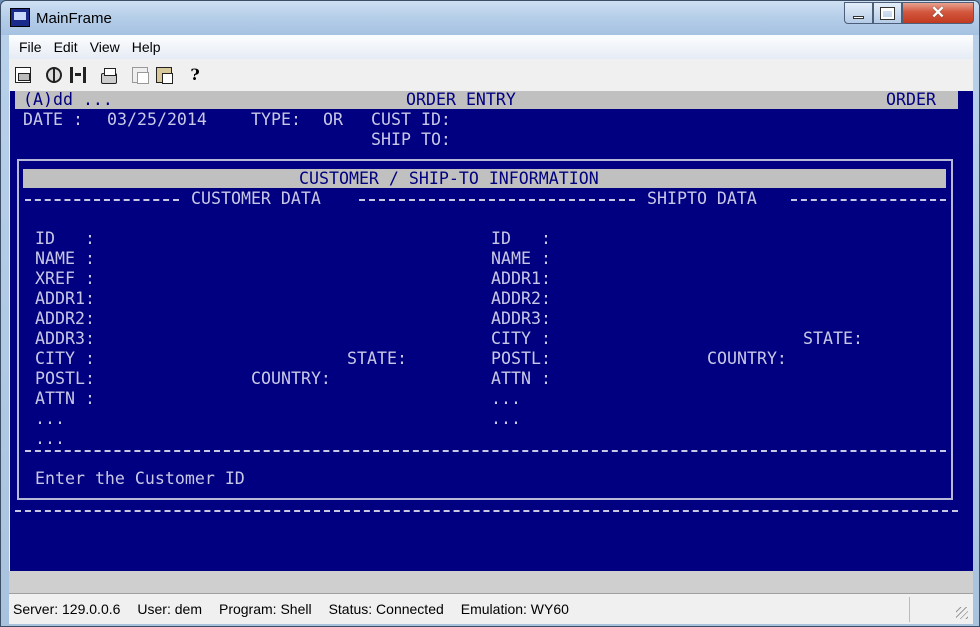 The width and height of the screenshot is (980, 627). I want to click on cust-id-label: CUST ID:, so click(411, 119).